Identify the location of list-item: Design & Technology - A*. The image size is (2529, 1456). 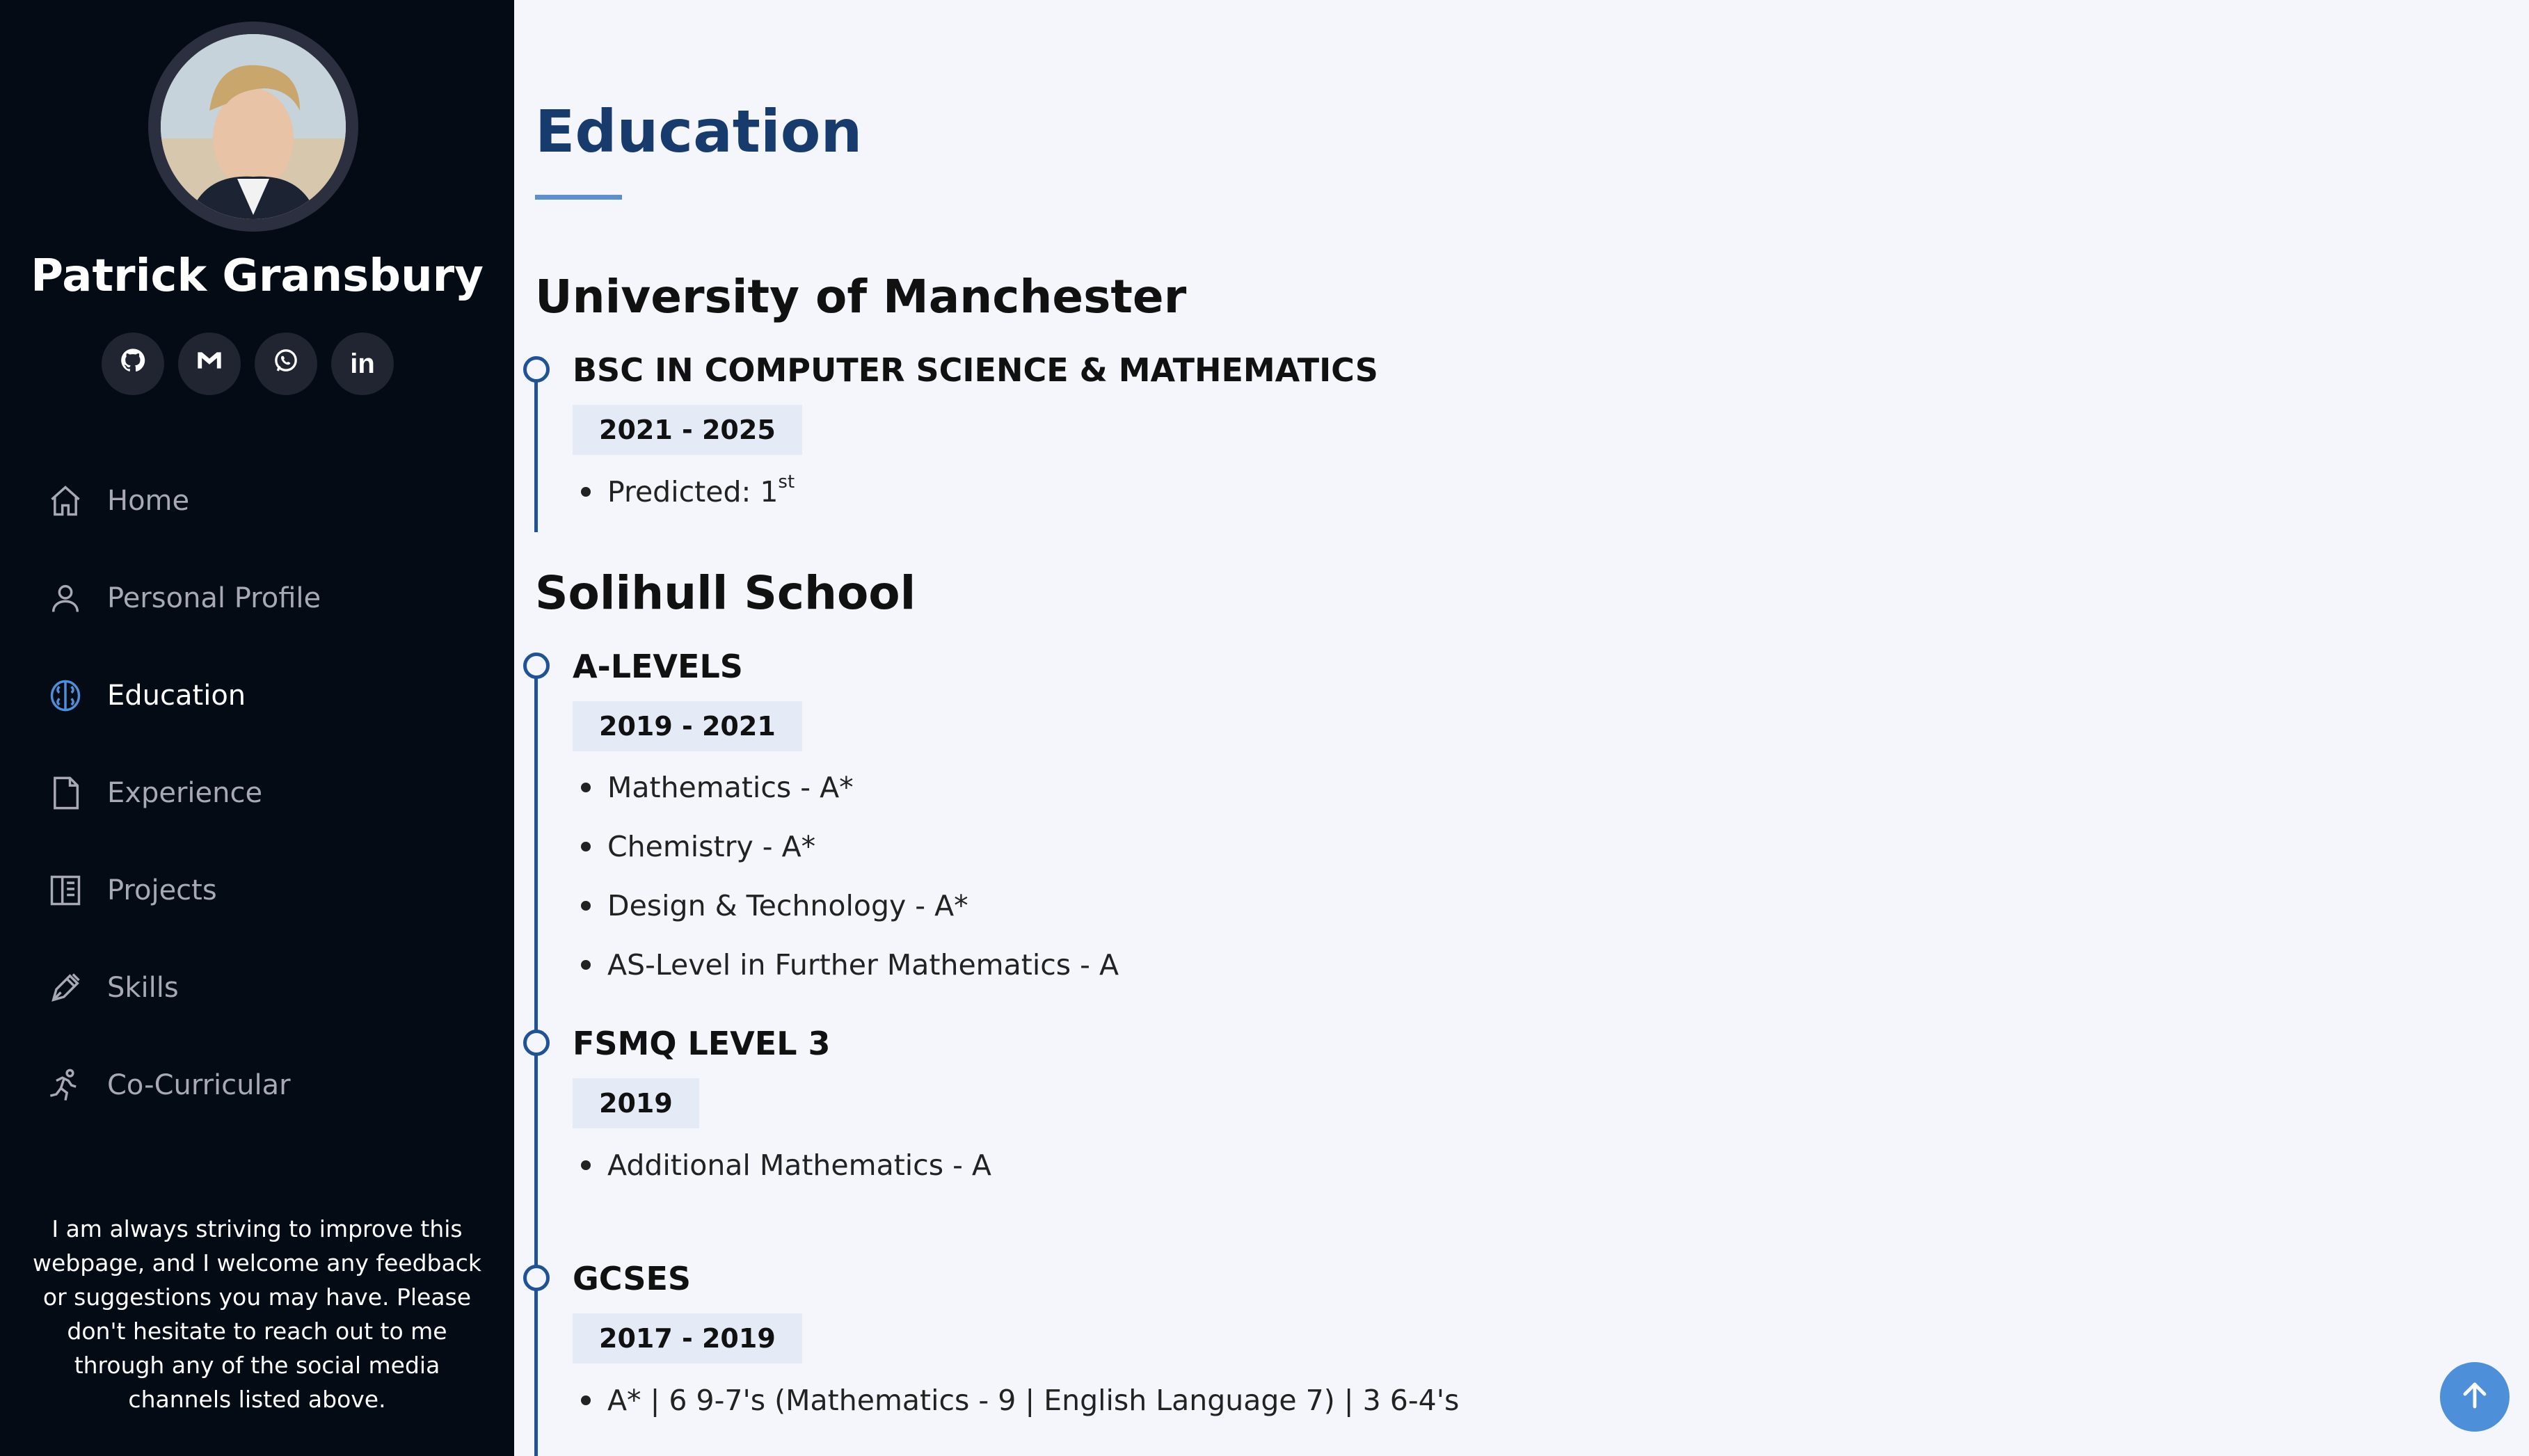
(774, 905).